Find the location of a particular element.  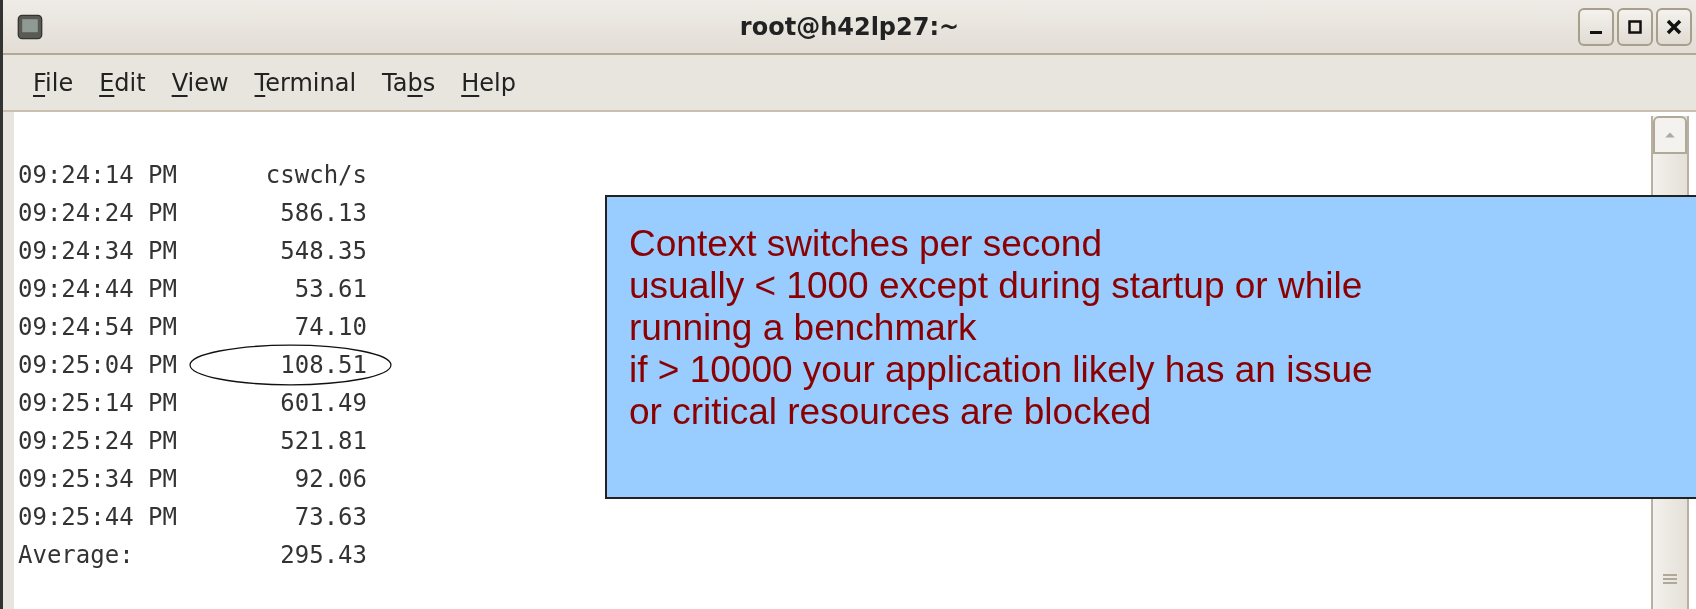

value-text: 92.06 is located at coordinates (330, 479).